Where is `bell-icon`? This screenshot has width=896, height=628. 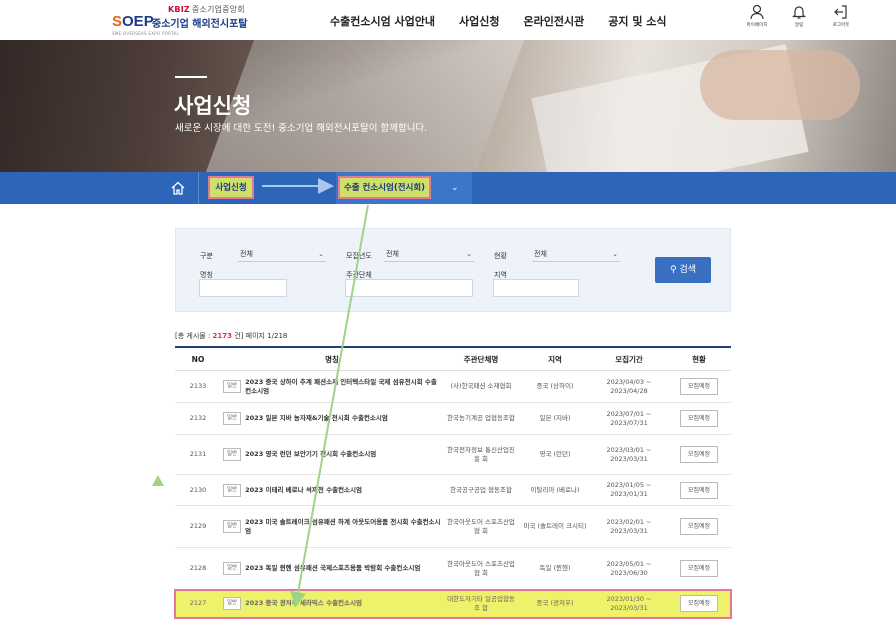 bell-icon is located at coordinates (799, 12).